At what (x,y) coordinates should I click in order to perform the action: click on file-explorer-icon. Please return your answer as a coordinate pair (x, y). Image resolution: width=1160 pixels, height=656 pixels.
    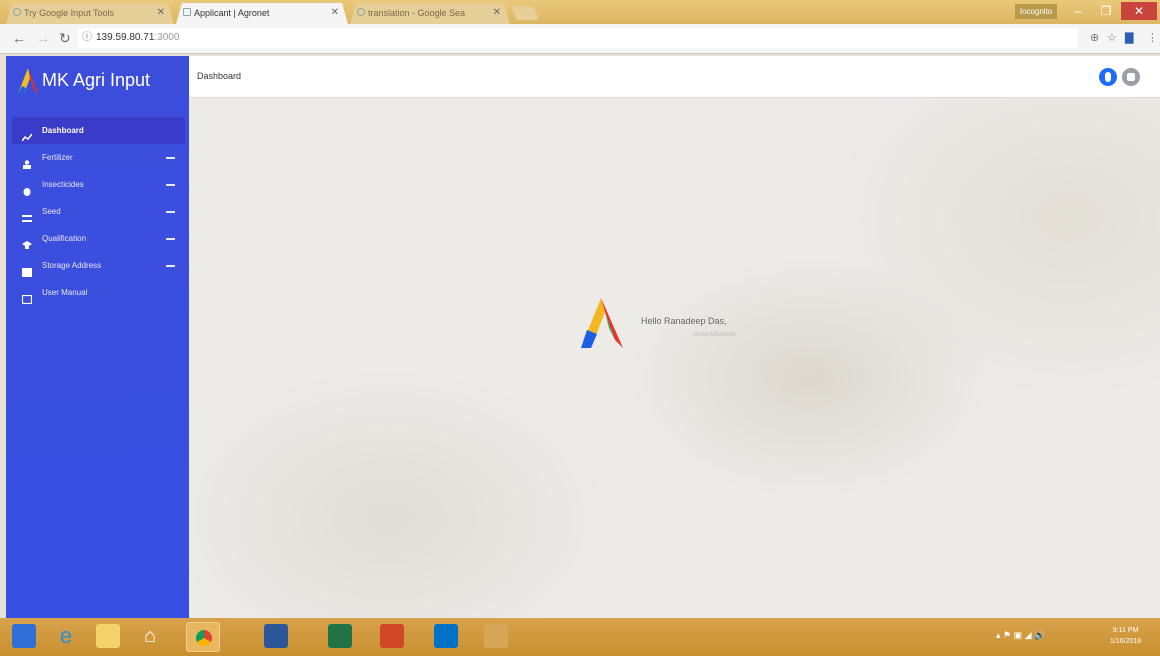
    Looking at the image, I should click on (108, 636).